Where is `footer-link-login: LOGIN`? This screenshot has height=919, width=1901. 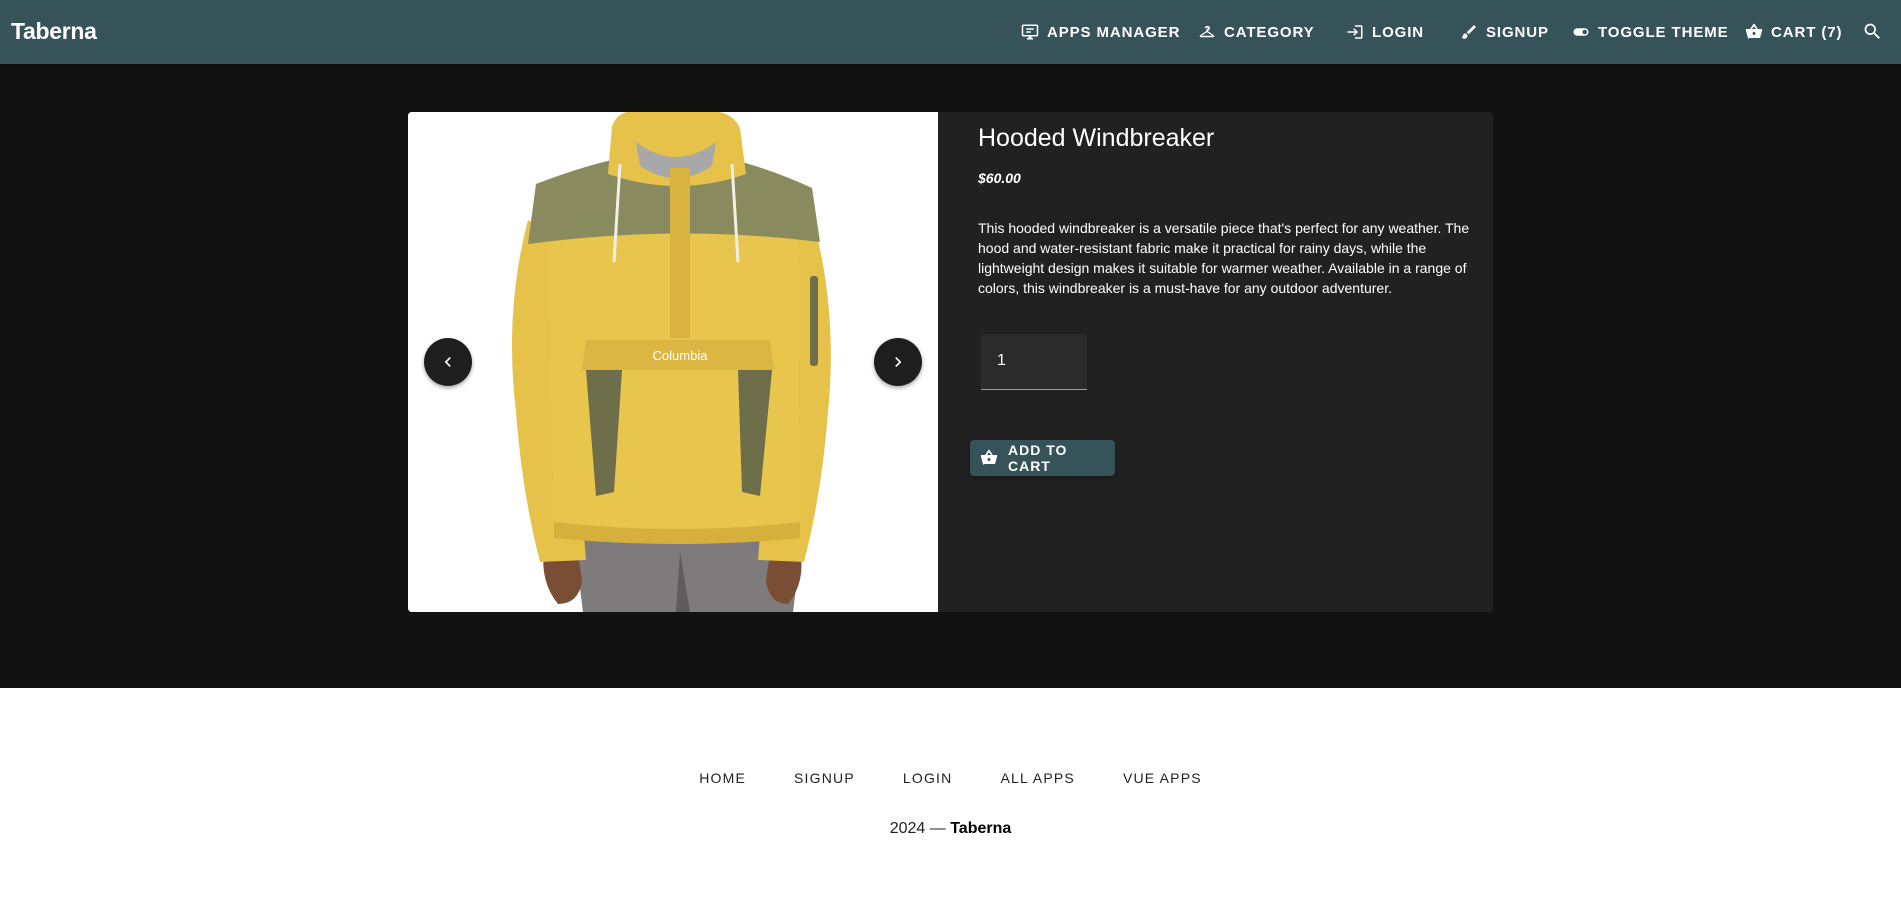
footer-link-login: LOGIN is located at coordinates (928, 778).